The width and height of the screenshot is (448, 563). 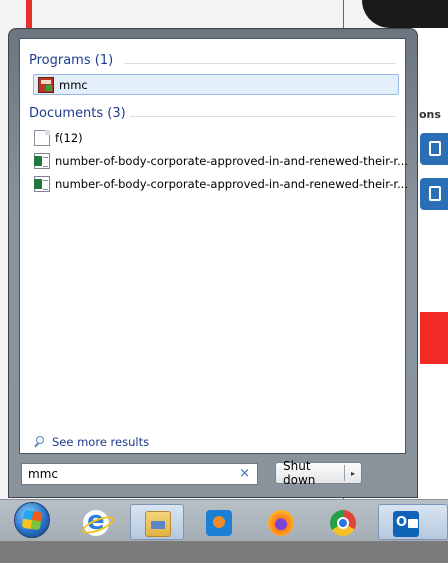 I want to click on chrome-icon, so click(x=343, y=523).